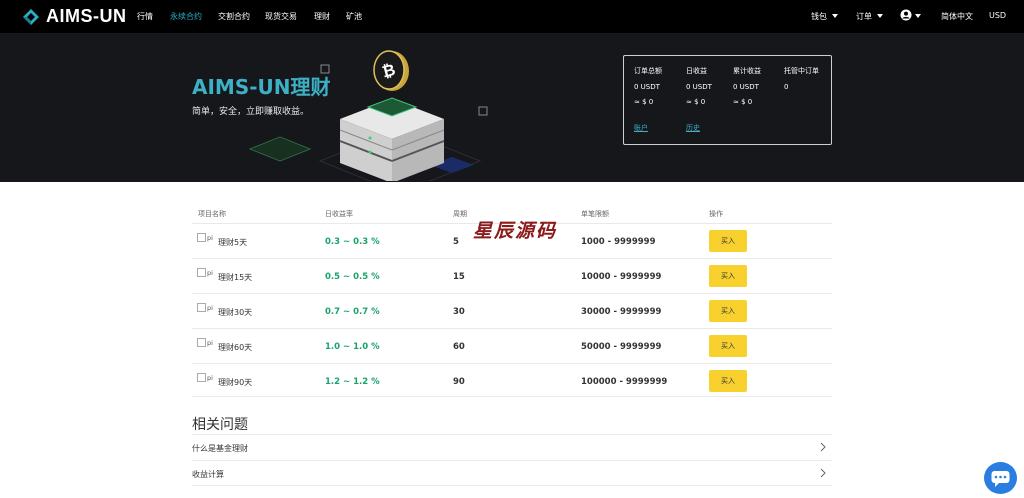 This screenshot has width=1024, height=498. I want to click on product-name: 理财15天, so click(235, 277).